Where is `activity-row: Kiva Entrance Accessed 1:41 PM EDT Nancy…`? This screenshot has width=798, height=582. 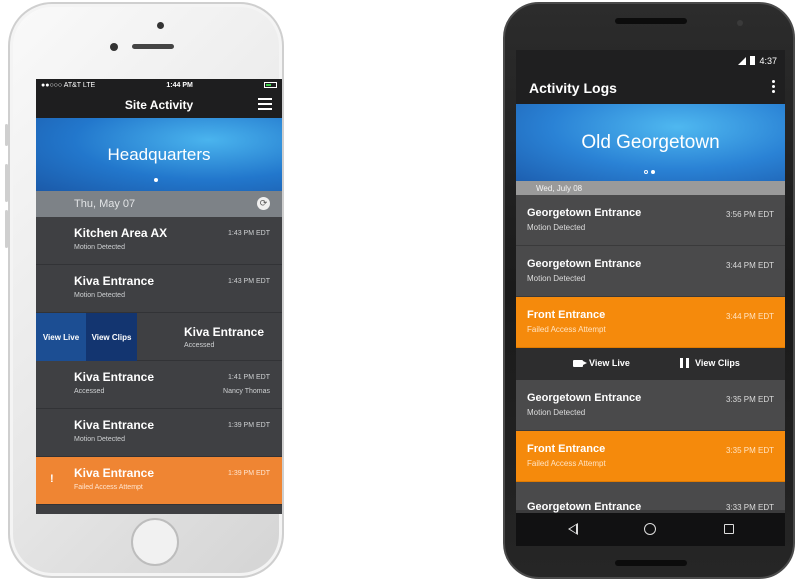
activity-row: Kiva Entrance Accessed 1:41 PM EDT Nancy… is located at coordinates (159, 385).